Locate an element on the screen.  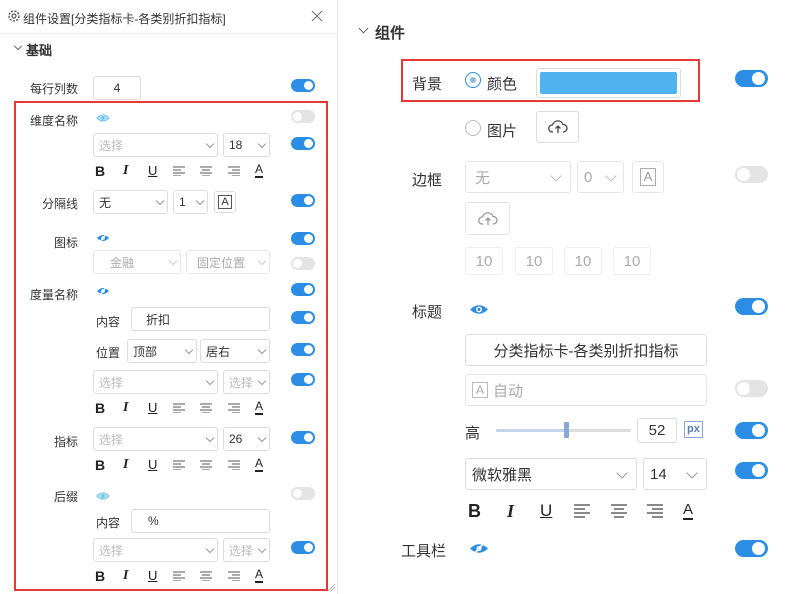
height-input: 52 is located at coordinates (657, 430).